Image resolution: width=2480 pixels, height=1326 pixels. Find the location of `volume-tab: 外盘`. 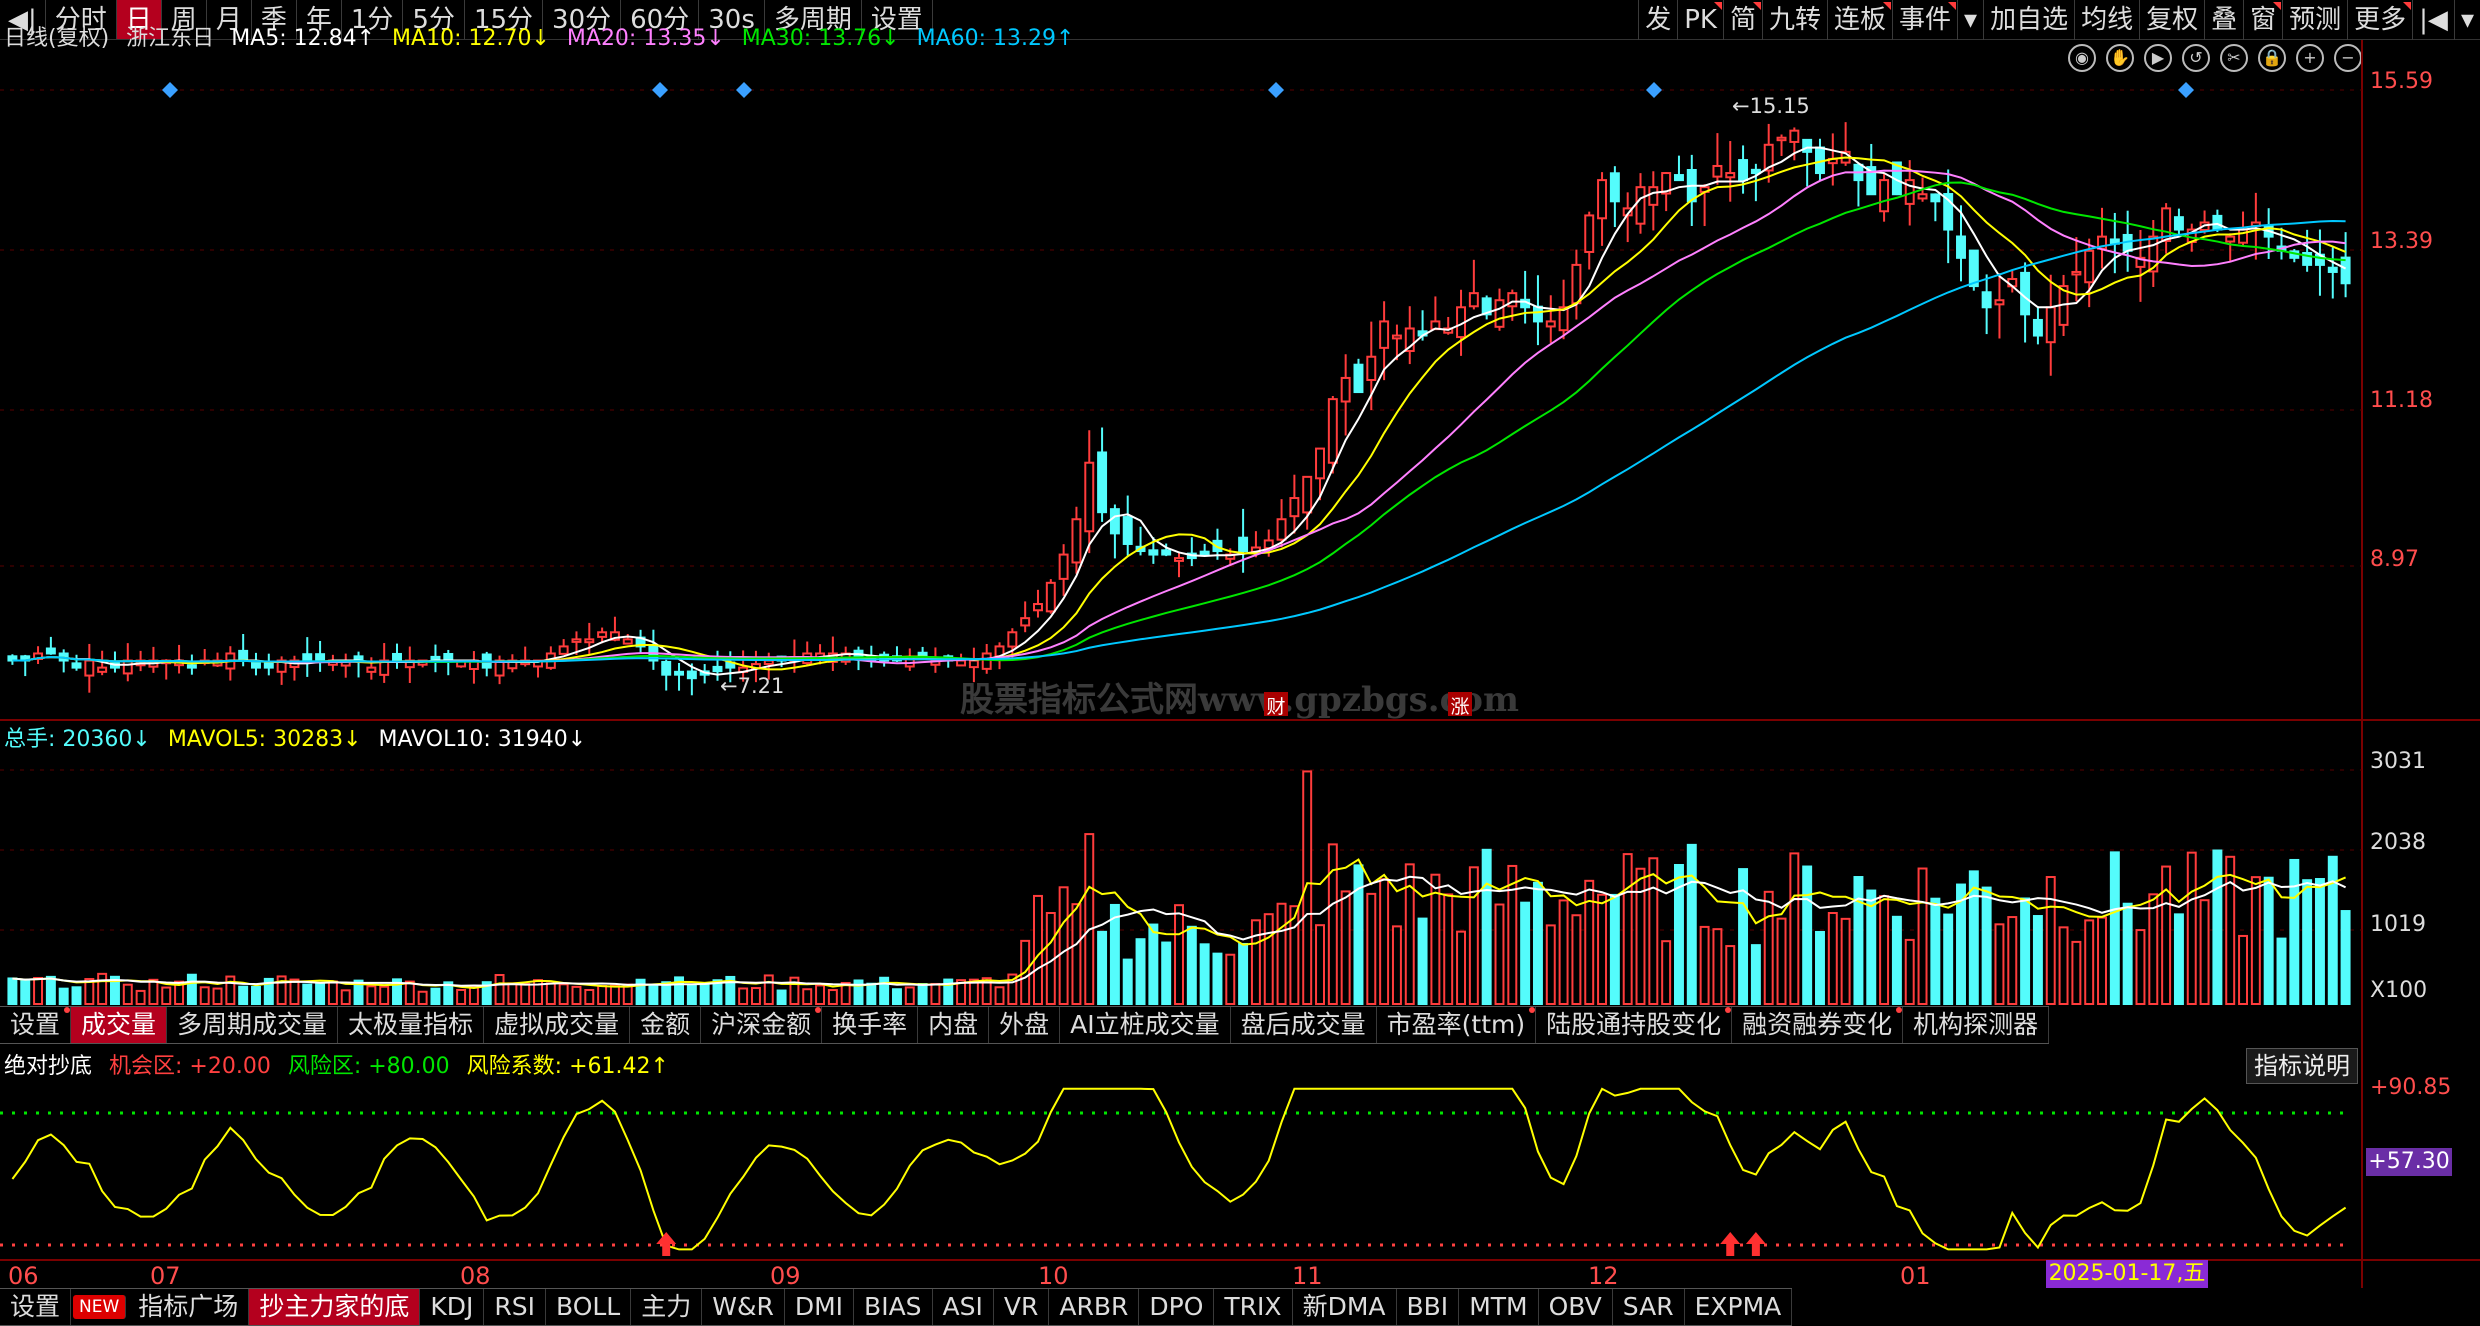

volume-tab: 外盘 is located at coordinates (1025, 1025).